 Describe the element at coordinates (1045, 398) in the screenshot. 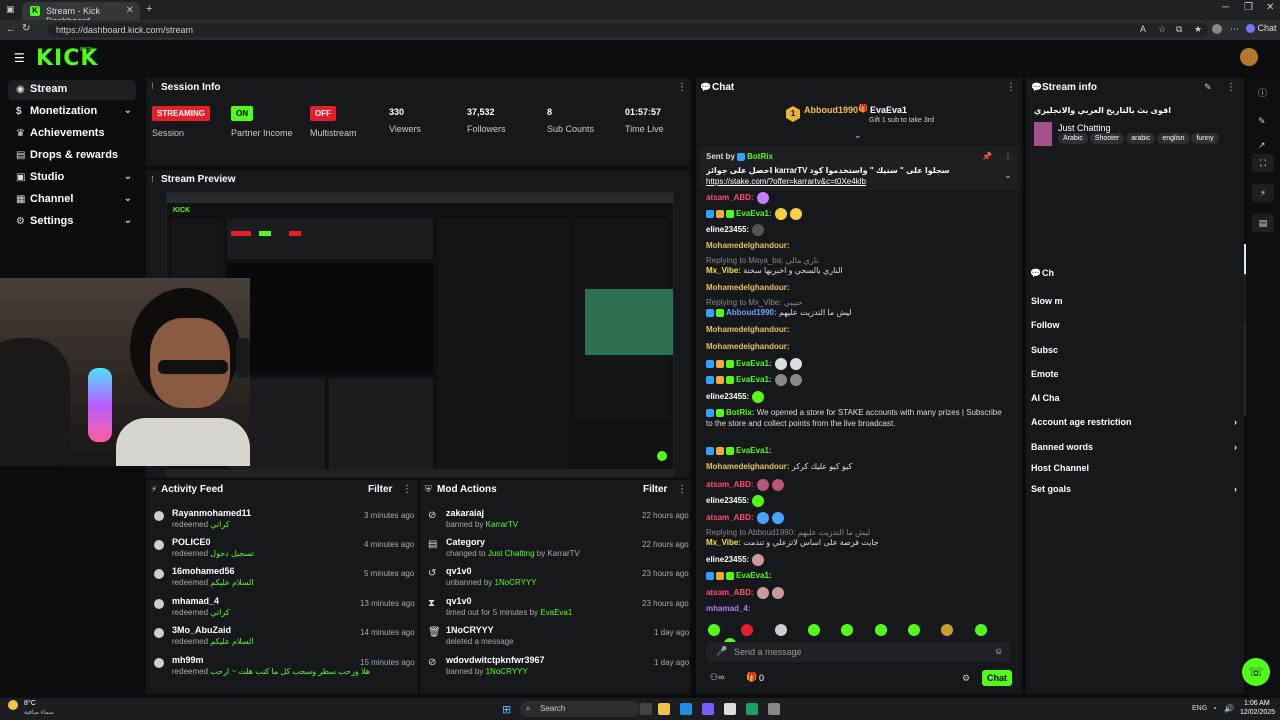

I see `ai-chat-item: AI Cha` at that location.